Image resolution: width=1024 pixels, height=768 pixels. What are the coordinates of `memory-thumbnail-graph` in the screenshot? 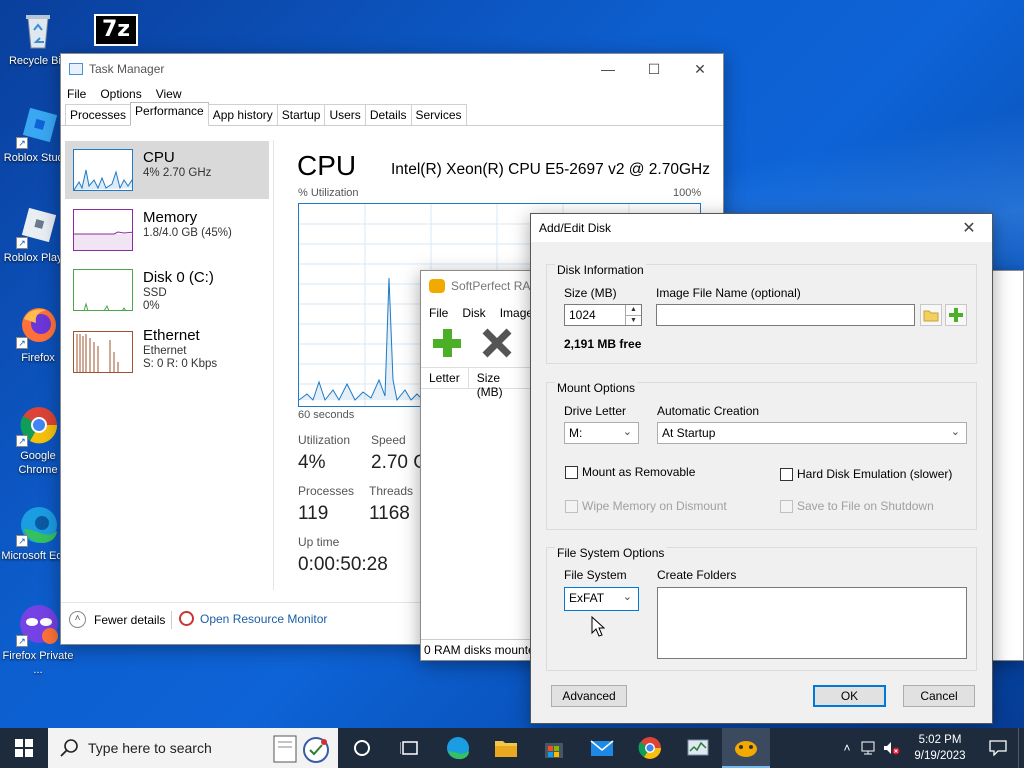 It's located at (103, 230).